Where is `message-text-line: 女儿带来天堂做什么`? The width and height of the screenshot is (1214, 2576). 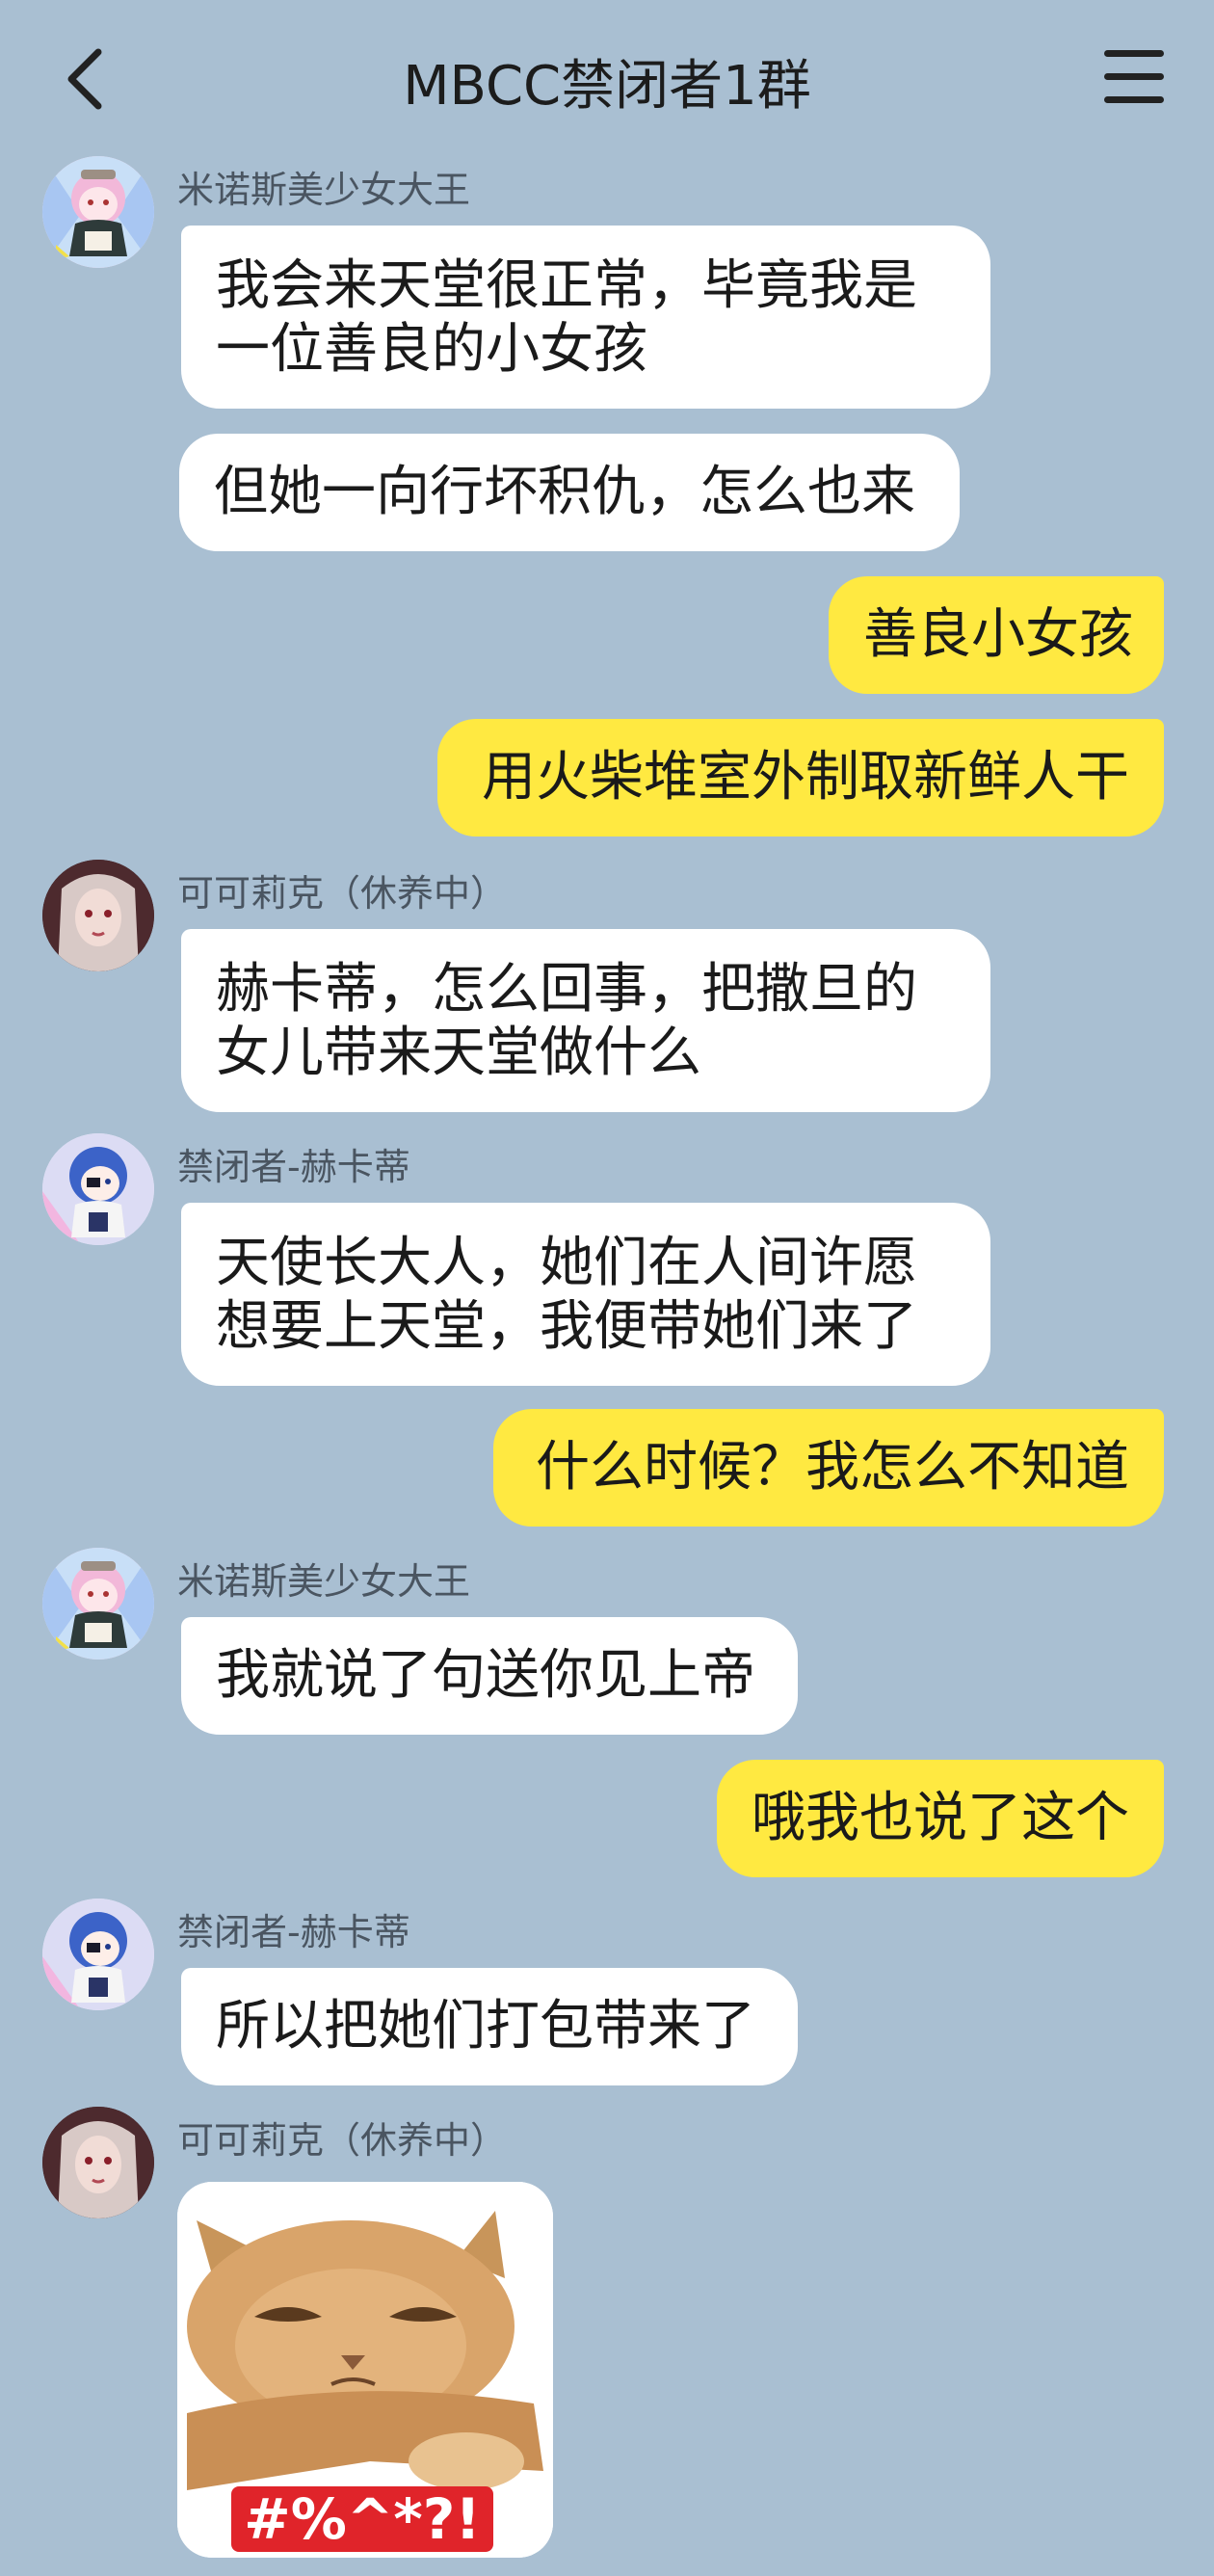
message-text-line: 女儿带来天堂做什么 is located at coordinates (459, 1053).